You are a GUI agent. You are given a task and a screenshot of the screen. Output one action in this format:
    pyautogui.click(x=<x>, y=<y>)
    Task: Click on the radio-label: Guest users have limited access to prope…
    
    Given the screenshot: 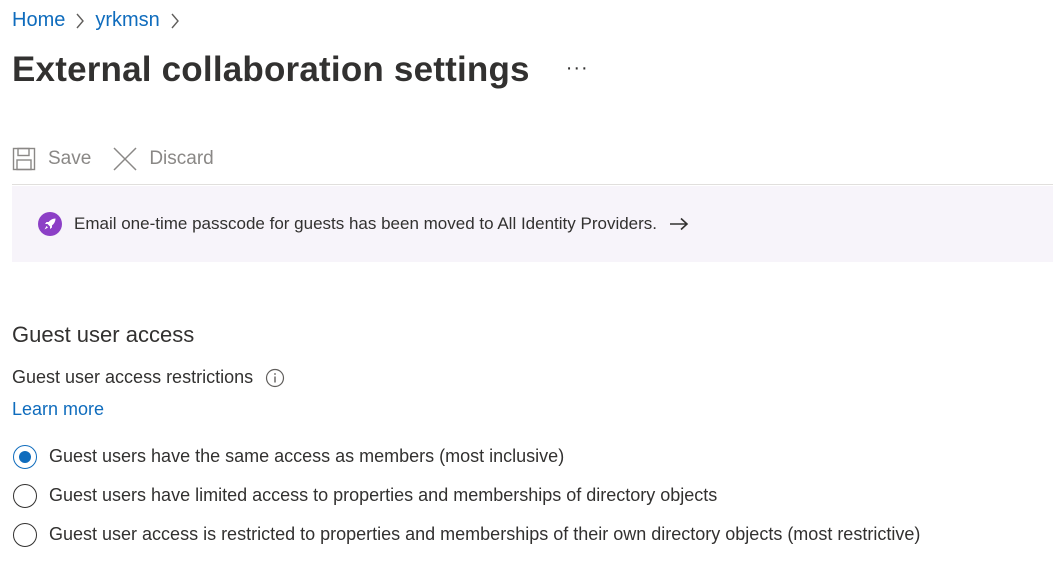 What is the action you would take?
    pyautogui.click(x=383, y=495)
    